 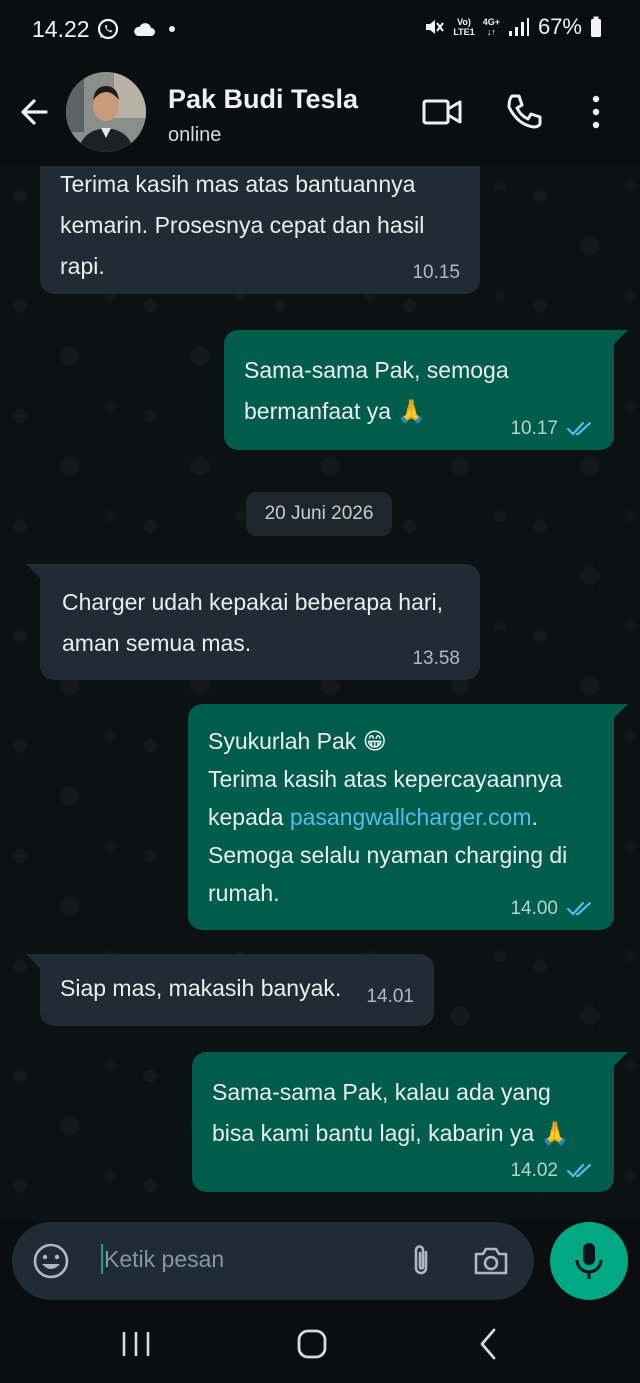 What do you see at coordinates (491, 22) in the screenshot?
I see `network-type-label: 4G+` at bounding box center [491, 22].